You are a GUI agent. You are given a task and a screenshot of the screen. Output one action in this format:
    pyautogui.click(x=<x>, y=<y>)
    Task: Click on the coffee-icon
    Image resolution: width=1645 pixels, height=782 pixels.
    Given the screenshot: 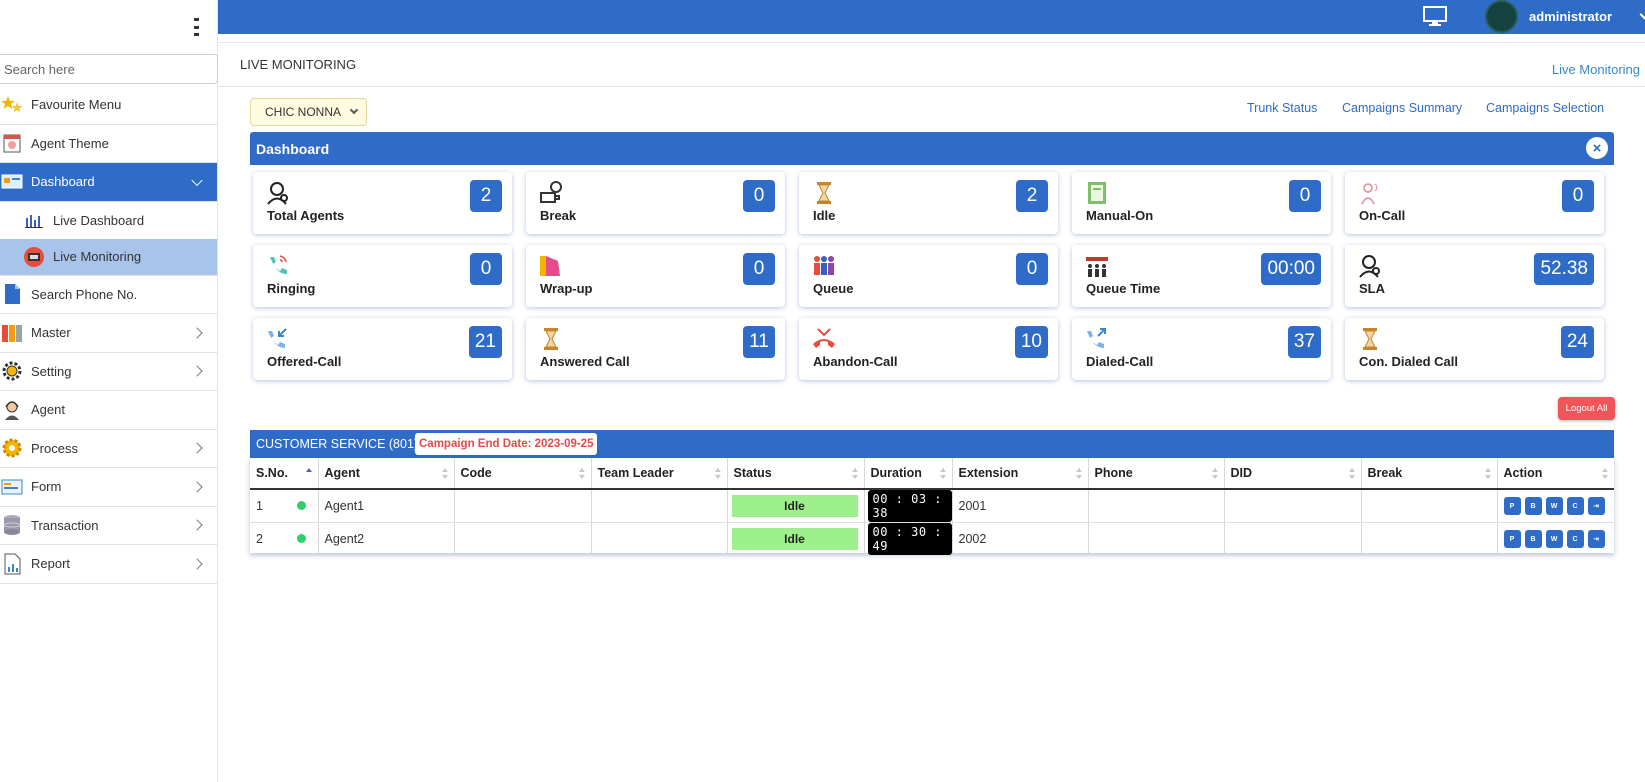 What is the action you would take?
    pyautogui.click(x=551, y=193)
    